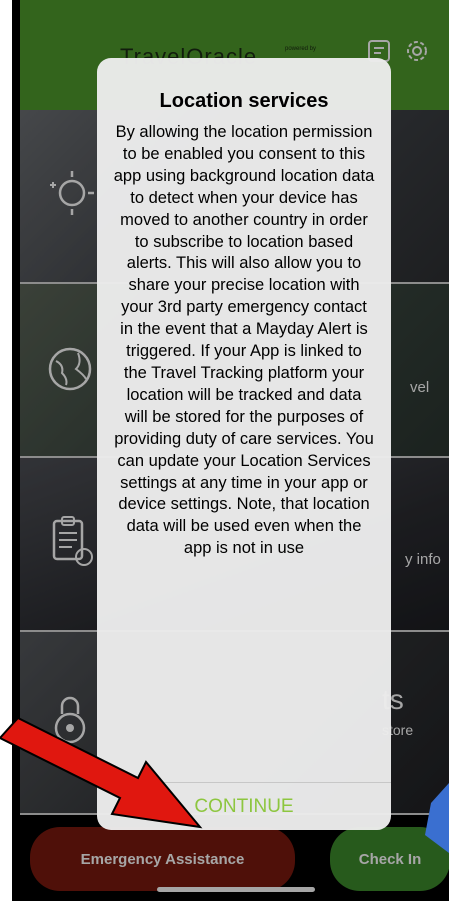 The width and height of the screenshot is (449, 901). I want to click on red-arrow-icon, so click(101, 772).